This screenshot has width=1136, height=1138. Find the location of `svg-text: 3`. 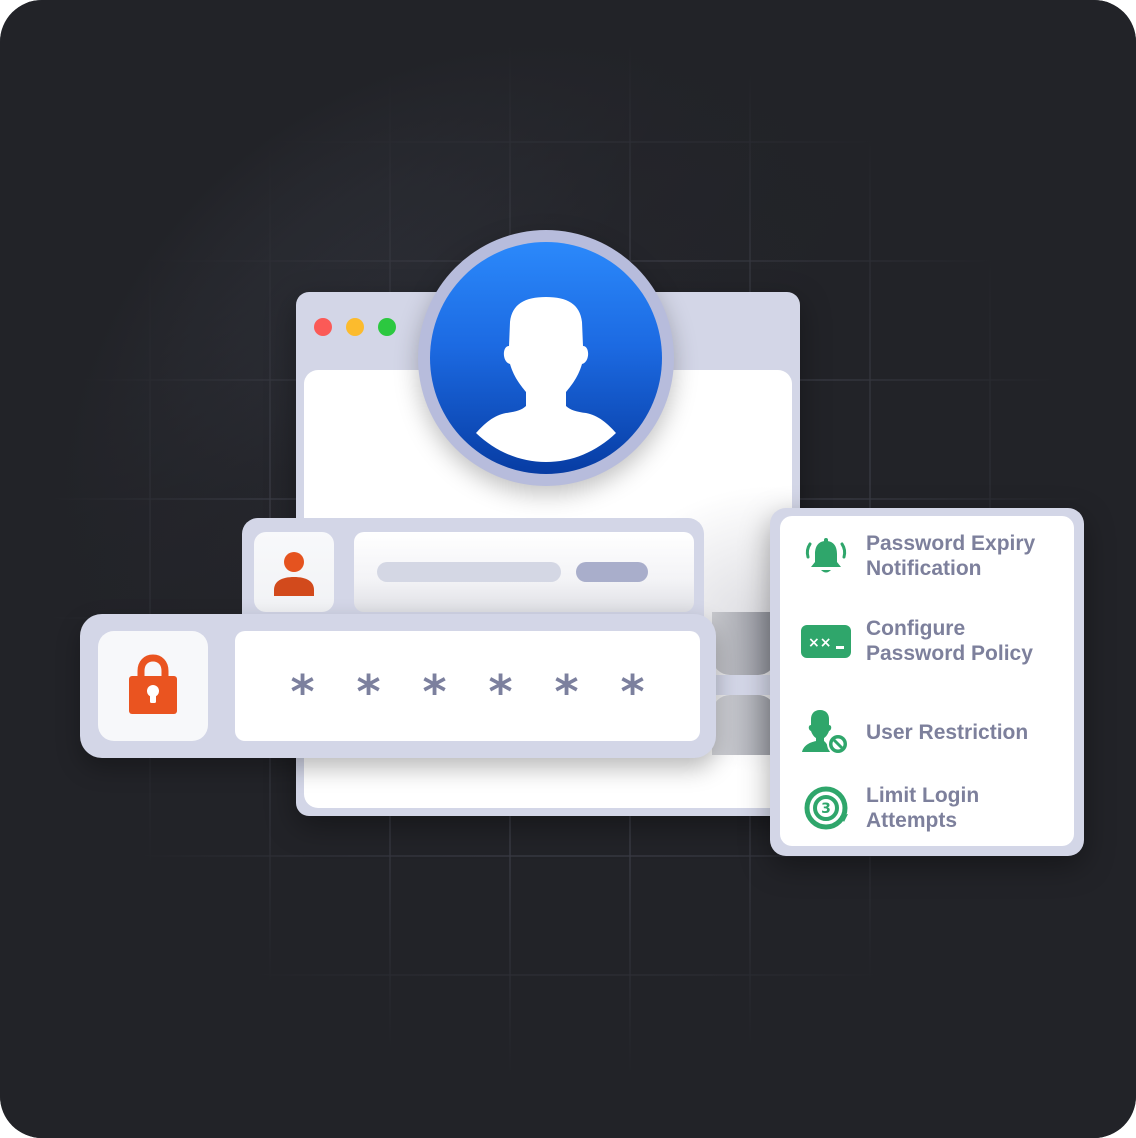

svg-text: 3 is located at coordinates (826, 809).